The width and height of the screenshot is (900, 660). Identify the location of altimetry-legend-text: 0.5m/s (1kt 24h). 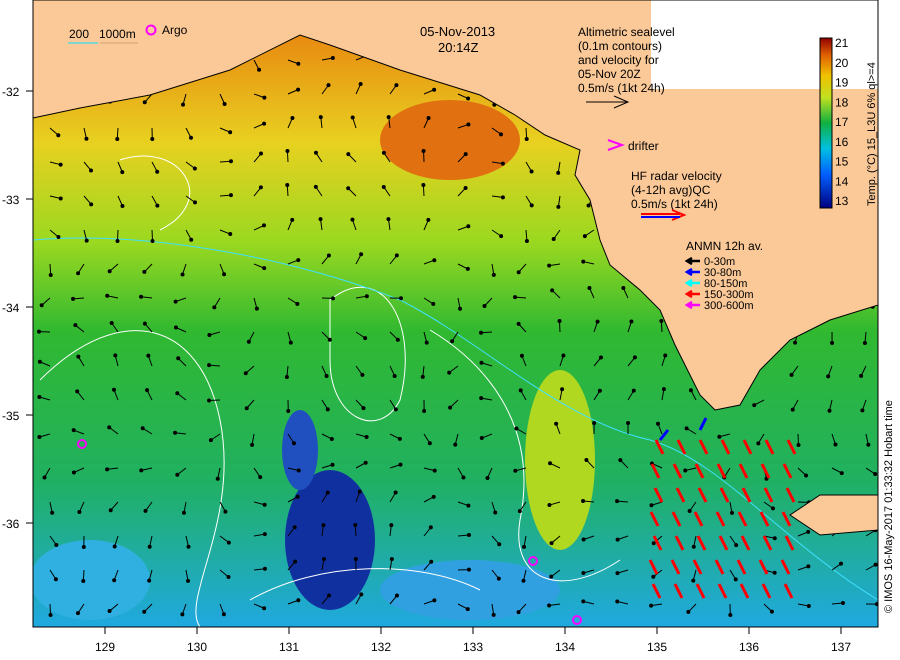
(621, 88).